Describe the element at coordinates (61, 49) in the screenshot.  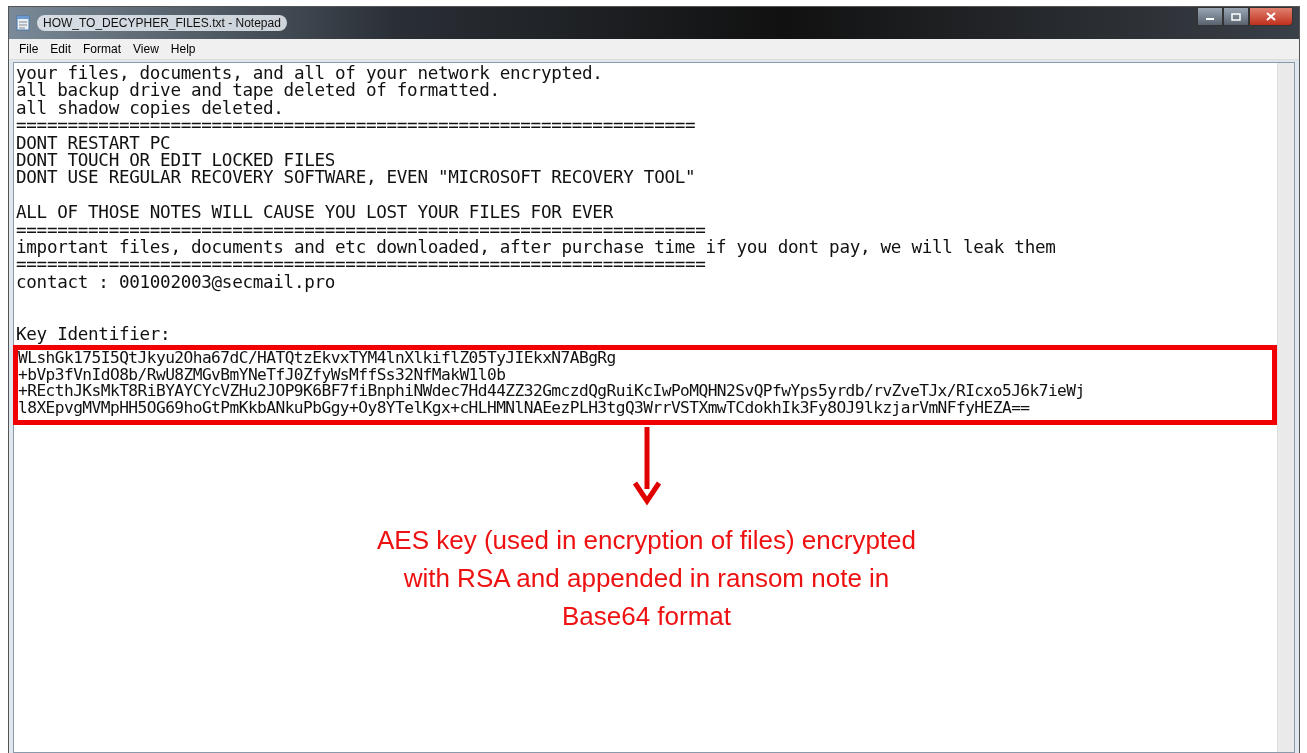
I see `menu-item: Edit` at that location.